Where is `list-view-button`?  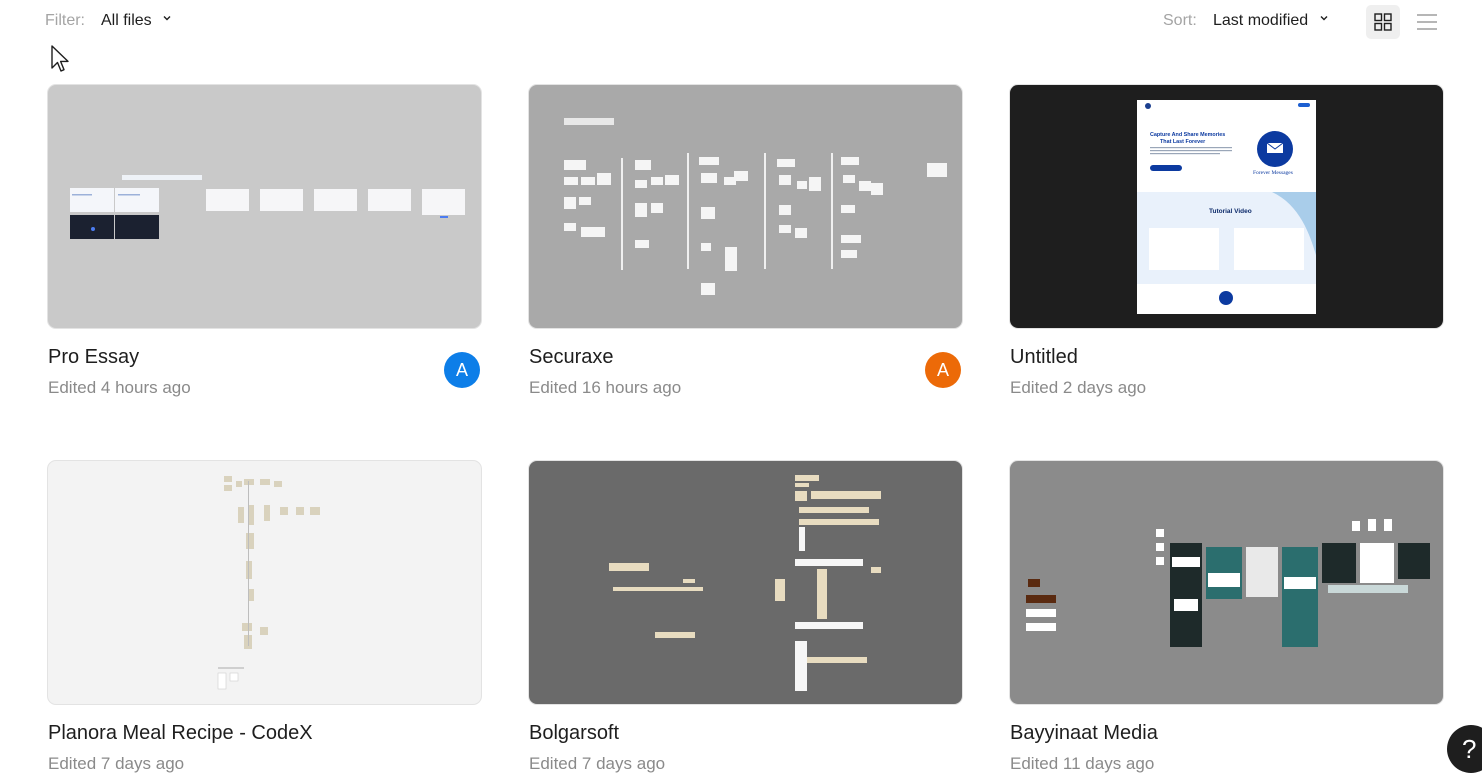 list-view-button is located at coordinates (1427, 22).